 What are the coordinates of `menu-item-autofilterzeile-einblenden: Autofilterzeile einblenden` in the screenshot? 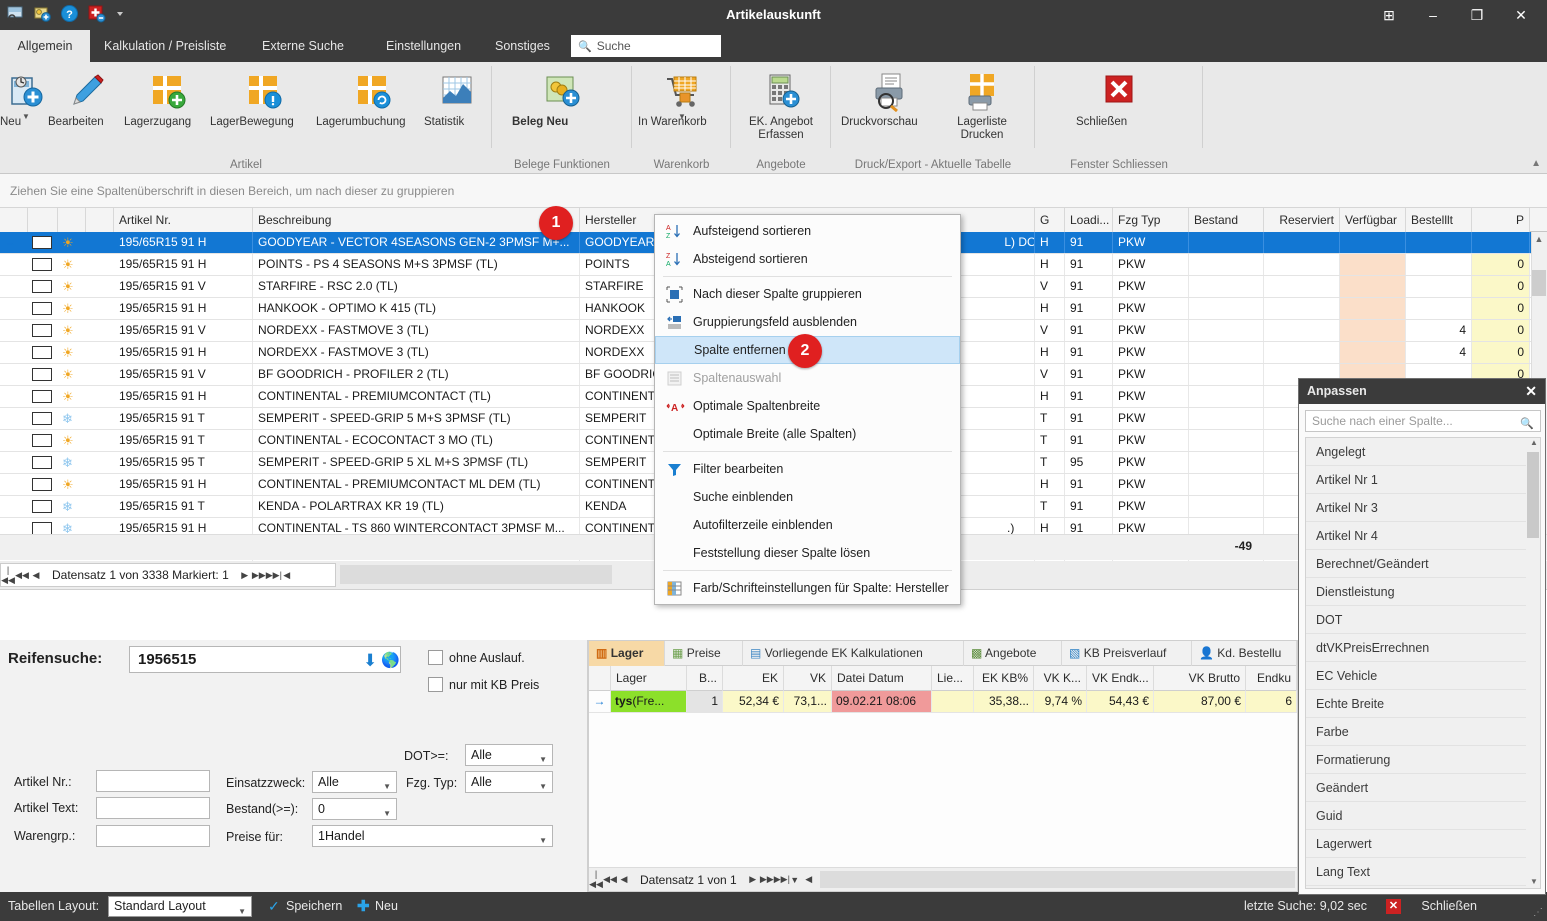 It's located at (807, 525).